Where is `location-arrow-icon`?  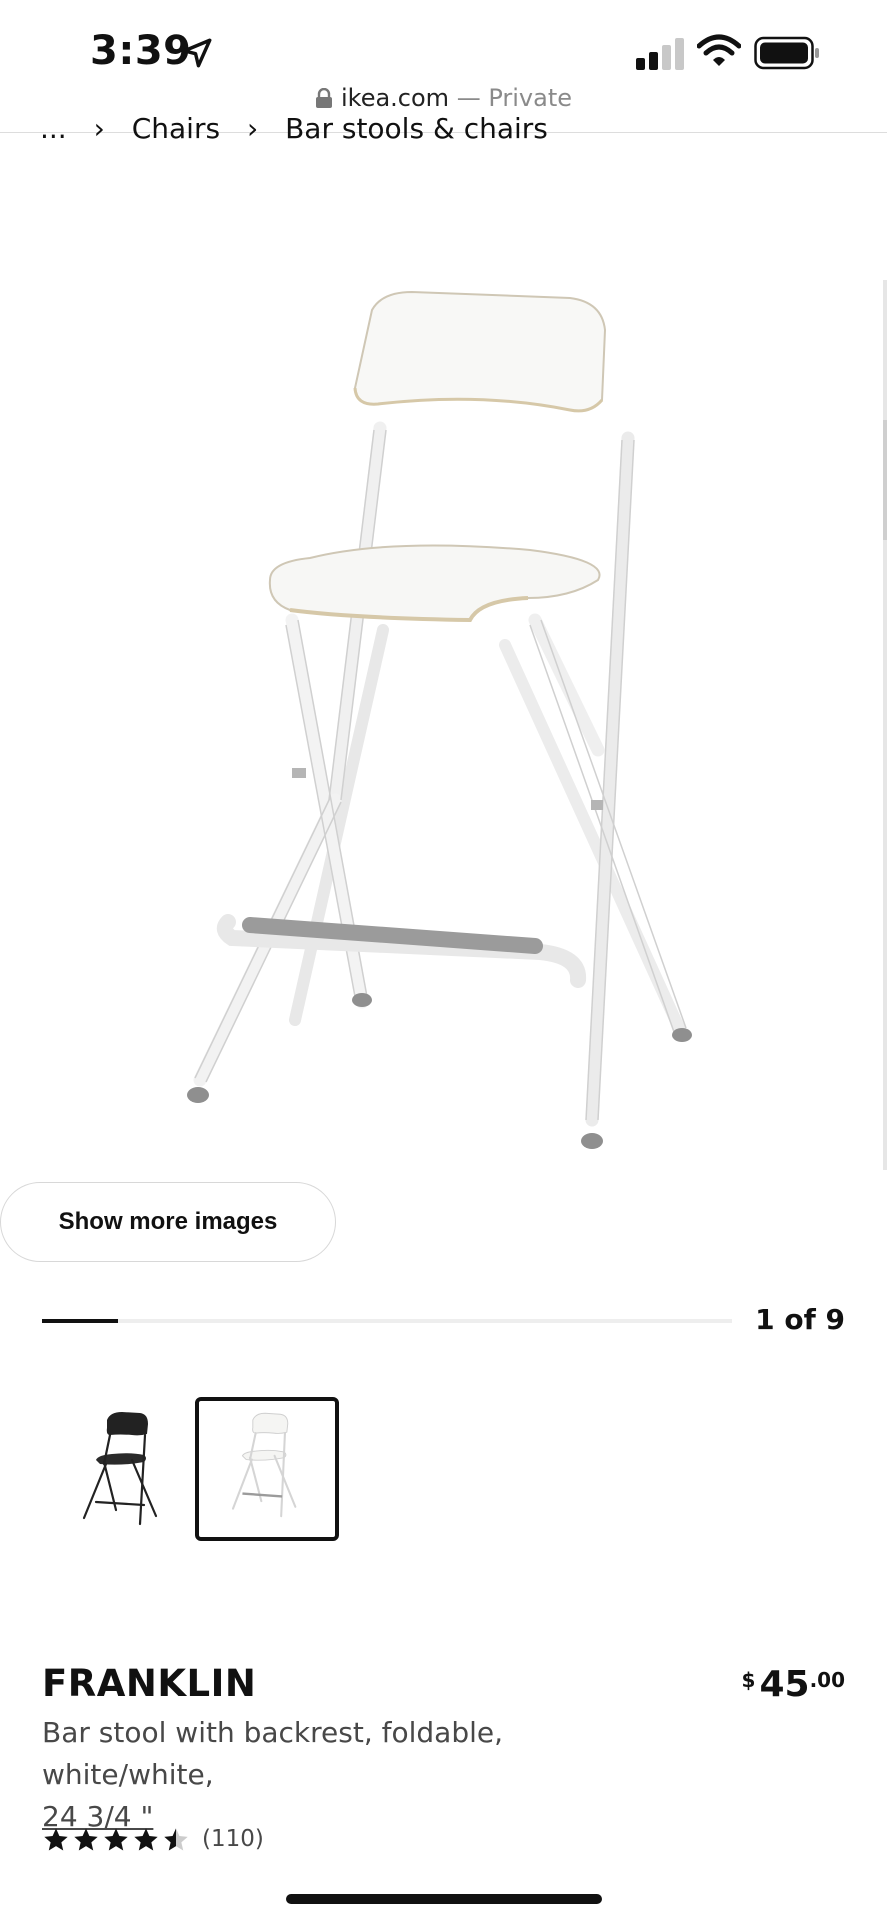
location-arrow-icon is located at coordinates (197, 53).